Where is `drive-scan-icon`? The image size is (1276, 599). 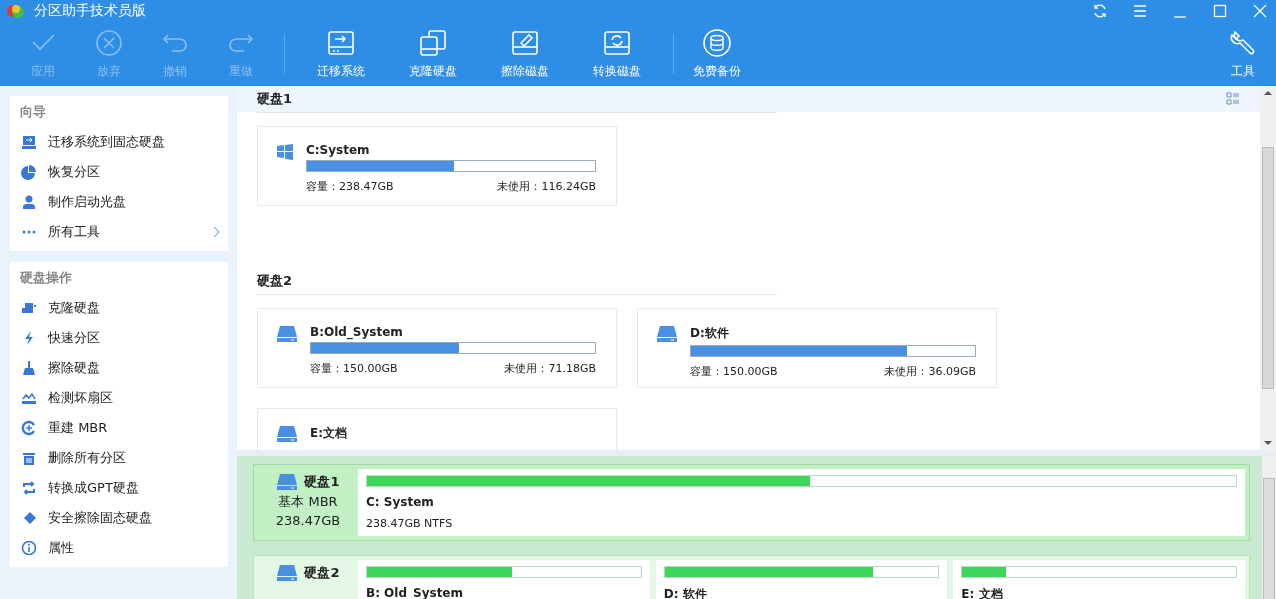 drive-scan-icon is located at coordinates (29, 398).